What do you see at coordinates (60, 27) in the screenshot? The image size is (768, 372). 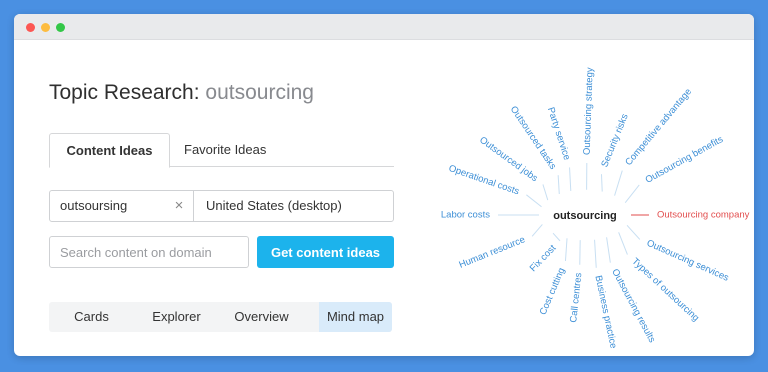 I see `maximize-window-icon` at bounding box center [60, 27].